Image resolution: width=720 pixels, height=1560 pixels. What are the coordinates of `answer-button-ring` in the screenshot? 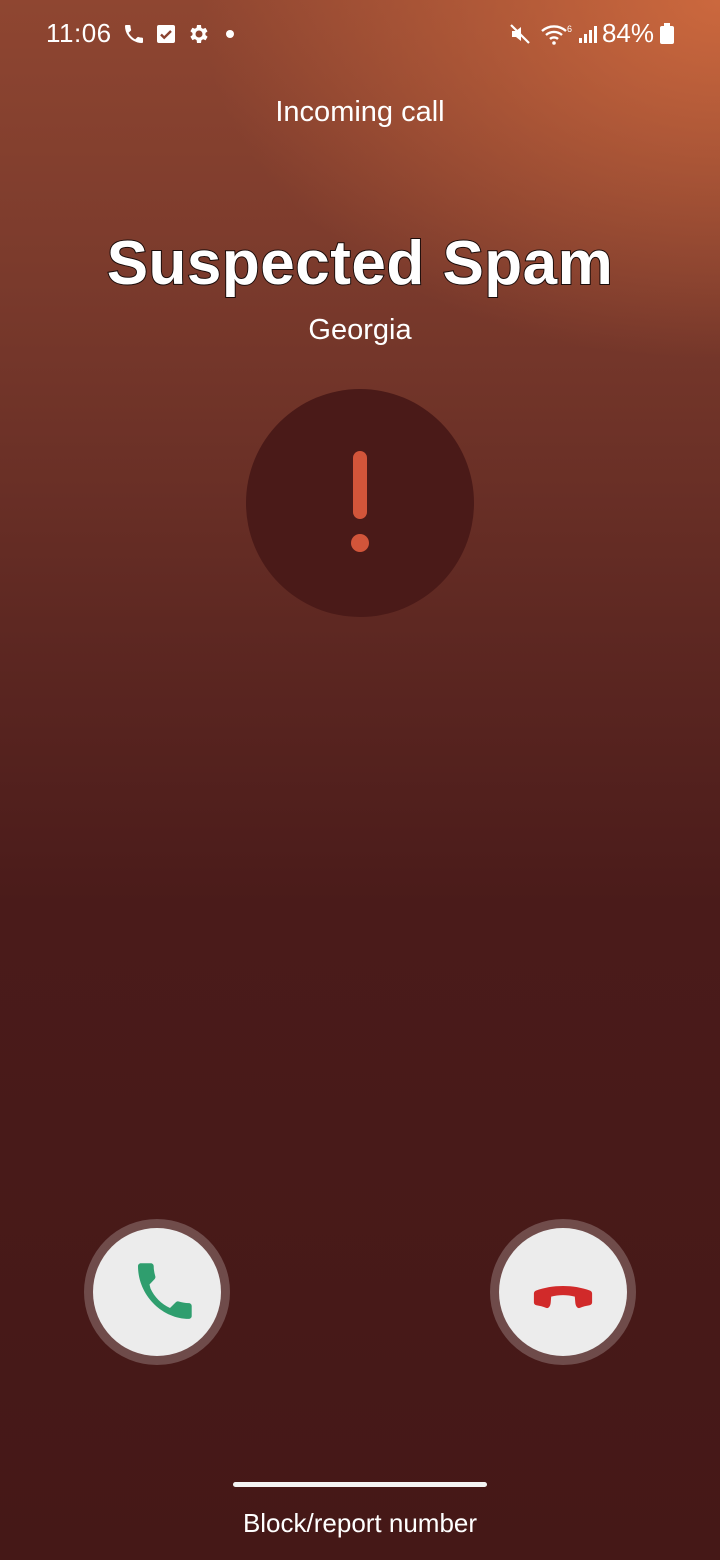 It's located at (157, 1292).